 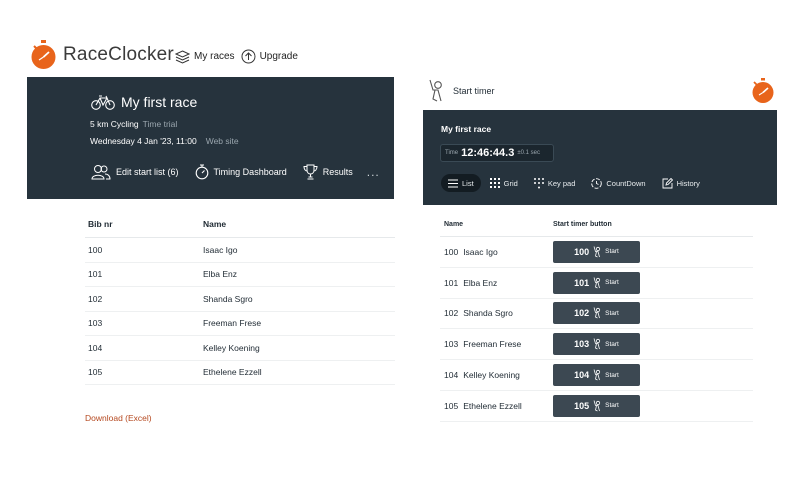 I want to click on clock-time: 12:46:44.3, so click(x=488, y=153).